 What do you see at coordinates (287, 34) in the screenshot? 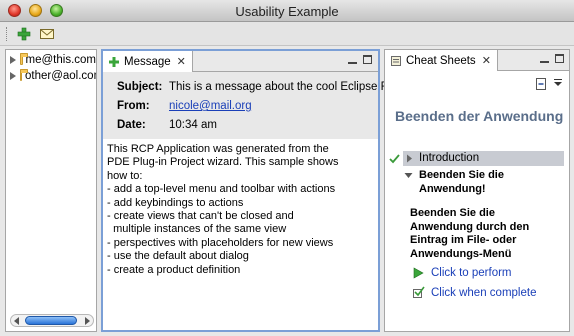
I see `main-toolbar` at bounding box center [287, 34].